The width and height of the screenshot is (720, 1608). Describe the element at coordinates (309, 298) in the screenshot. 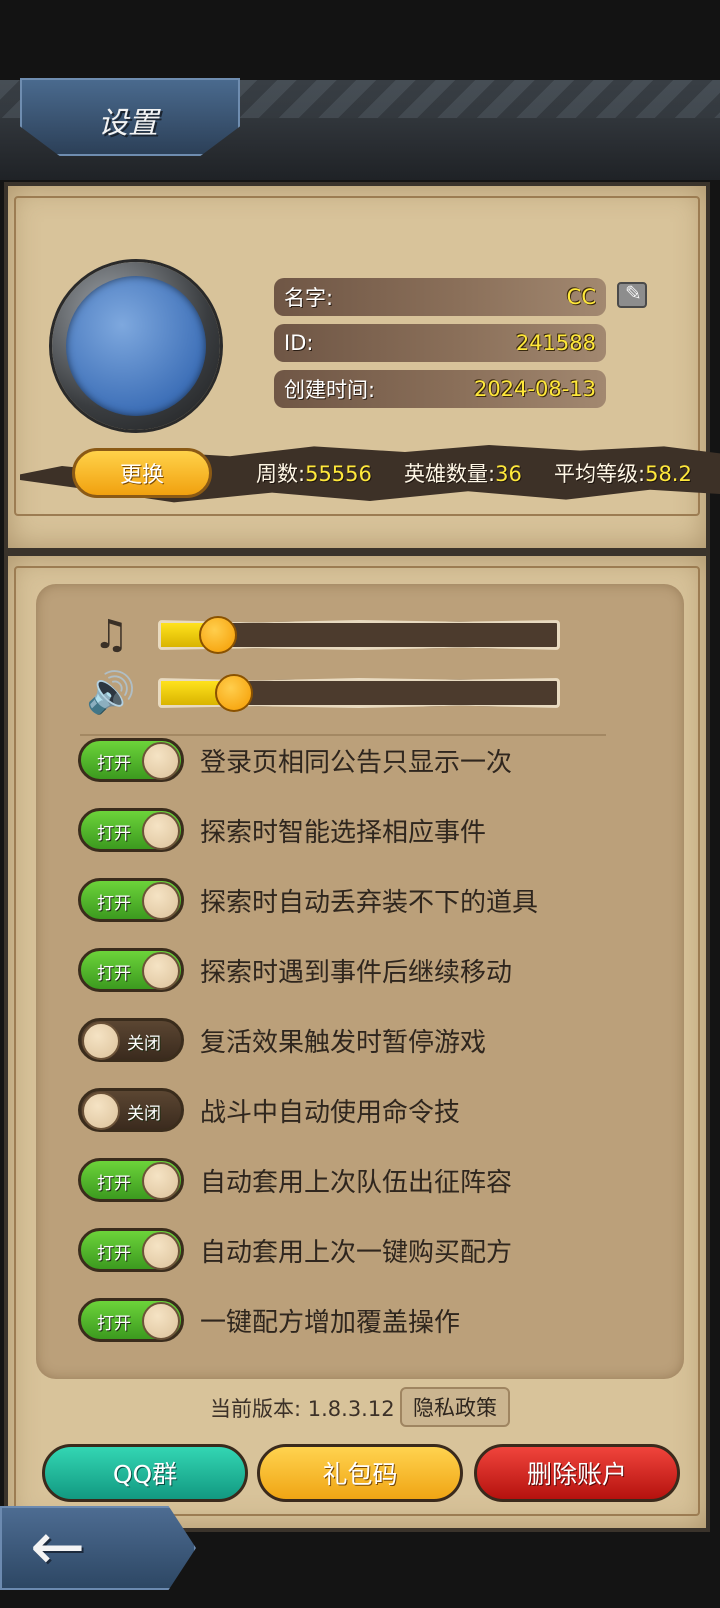

I see `name-label: 名字:` at that location.